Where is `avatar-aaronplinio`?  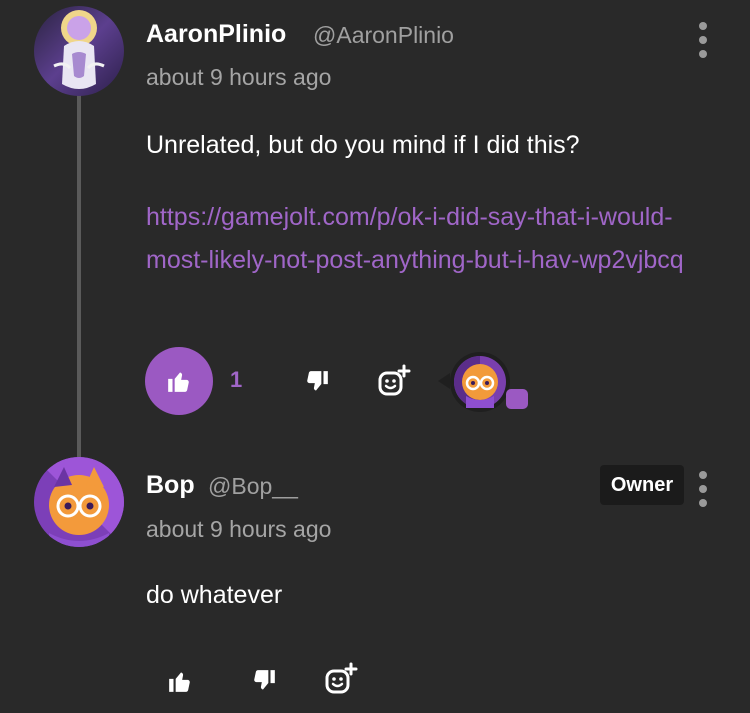
avatar-aaronplinio is located at coordinates (79, 51).